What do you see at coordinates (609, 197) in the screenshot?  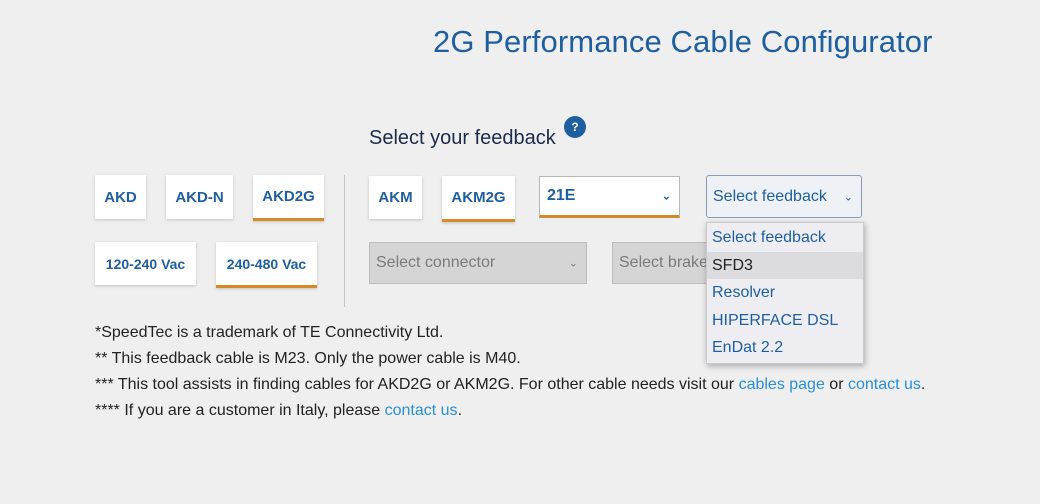 I see `motor-model-select: 21E ⌄` at bounding box center [609, 197].